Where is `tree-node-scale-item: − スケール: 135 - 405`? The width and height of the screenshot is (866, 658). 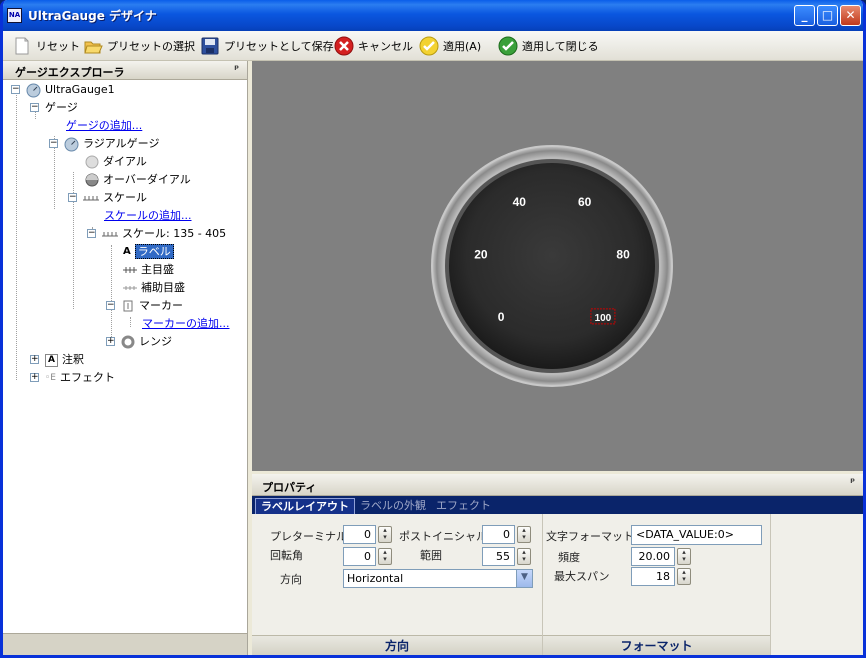
tree-node-scale-item: − スケール: 135 - 405 is located at coordinates (156, 234).